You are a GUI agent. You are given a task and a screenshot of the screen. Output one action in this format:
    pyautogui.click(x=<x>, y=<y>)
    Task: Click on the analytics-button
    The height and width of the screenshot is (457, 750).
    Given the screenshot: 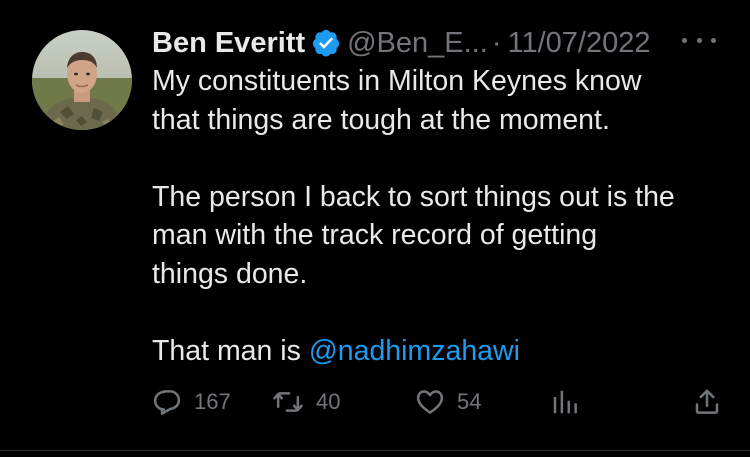 What is the action you would take?
    pyautogui.click(x=565, y=402)
    